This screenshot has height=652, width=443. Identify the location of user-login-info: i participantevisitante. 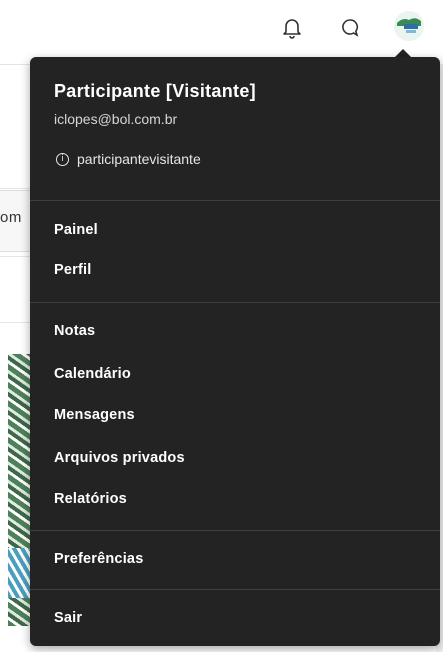
(127, 159).